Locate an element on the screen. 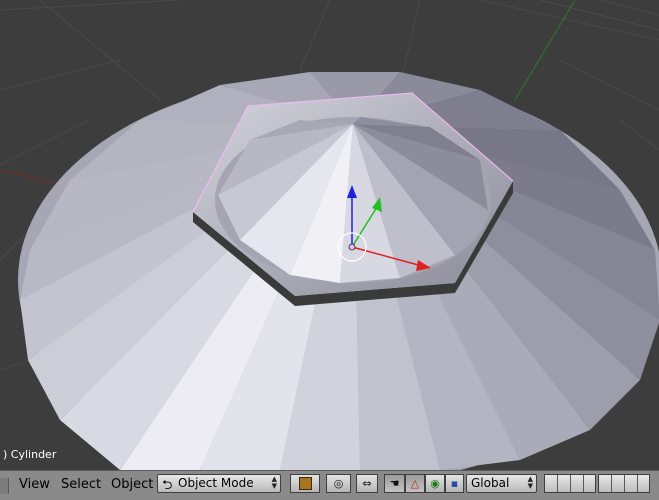 Image resolution: width=659 pixels, height=500 pixels. cube-shading-icon is located at coordinates (305, 483).